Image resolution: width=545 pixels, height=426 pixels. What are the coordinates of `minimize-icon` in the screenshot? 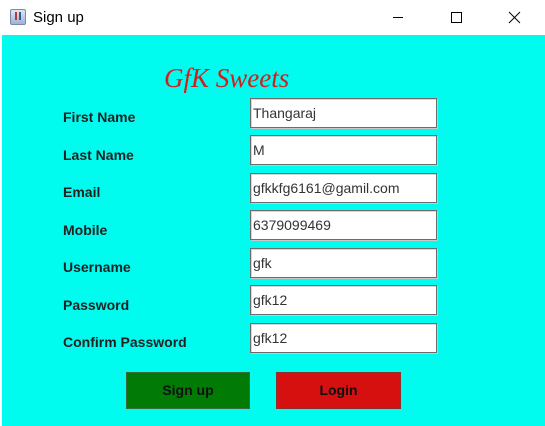 It's located at (398, 17).